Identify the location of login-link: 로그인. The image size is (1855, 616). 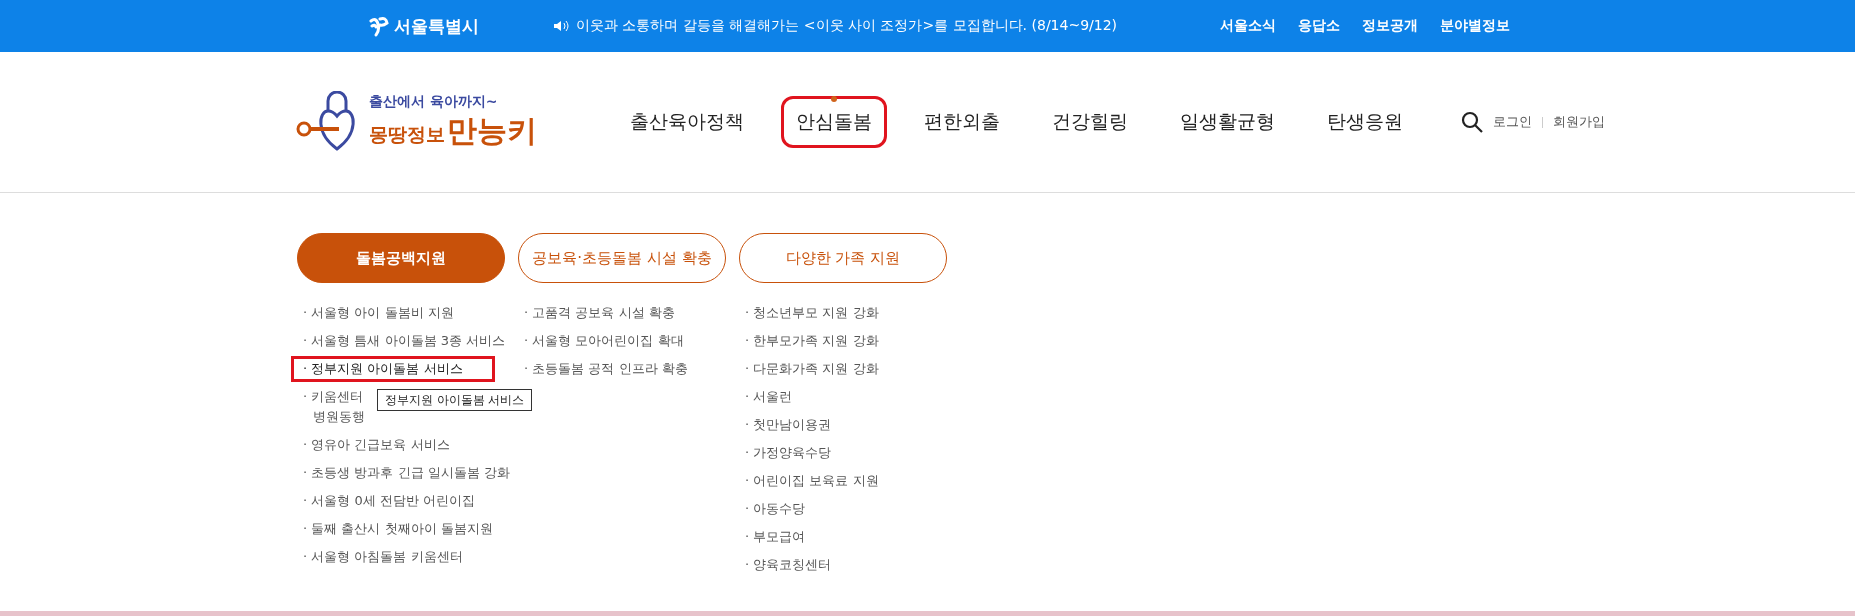
(1512, 122).